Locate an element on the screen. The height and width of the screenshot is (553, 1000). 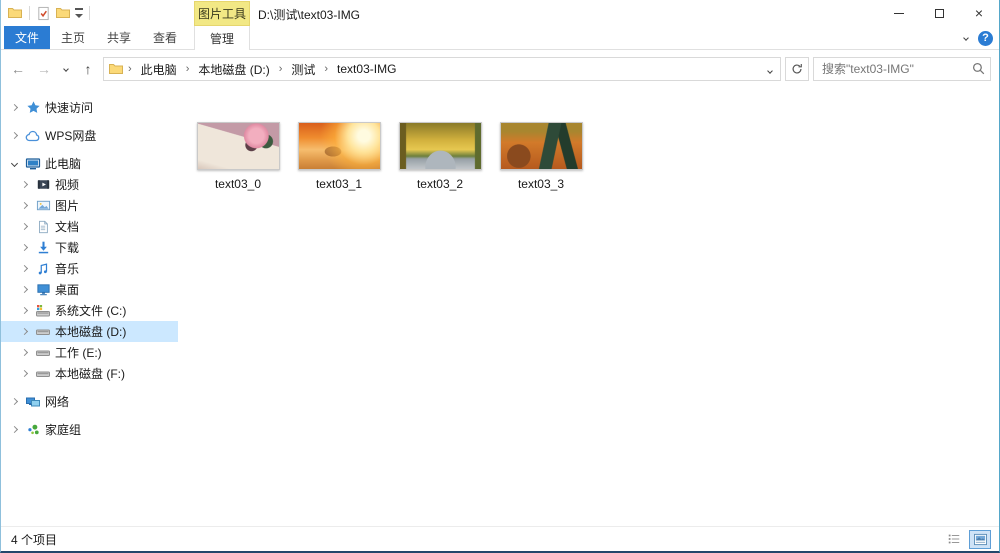
tab-share: 共享 is located at coordinates (119, 37).